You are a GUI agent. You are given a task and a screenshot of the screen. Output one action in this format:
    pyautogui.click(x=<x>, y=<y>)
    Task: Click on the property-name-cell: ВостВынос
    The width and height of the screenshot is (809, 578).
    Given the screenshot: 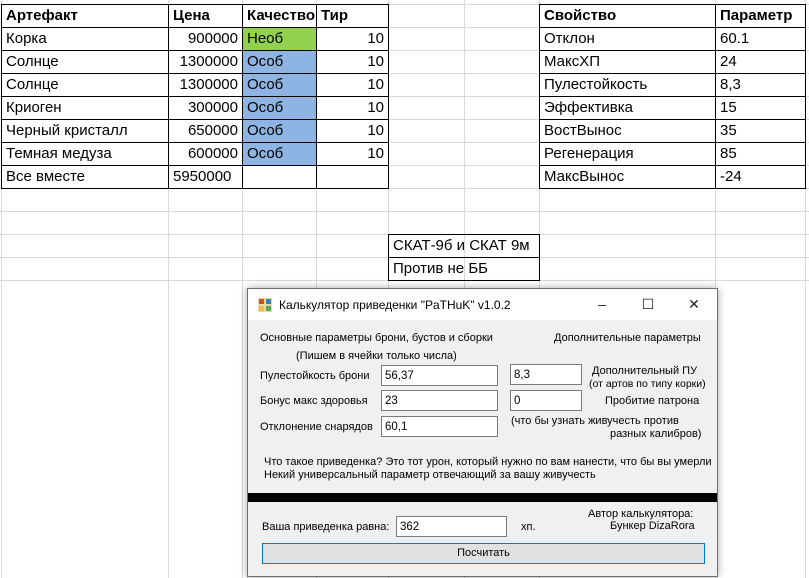 What is the action you would take?
    pyautogui.click(x=627, y=131)
    